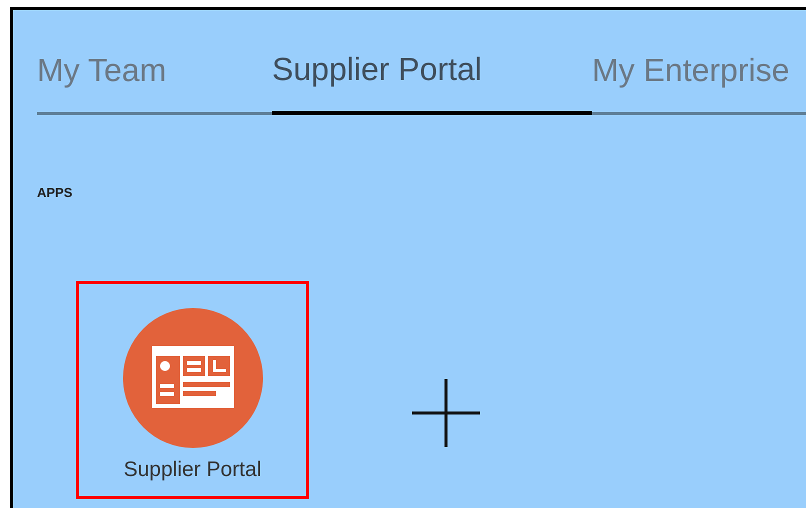 This screenshot has height=508, width=806. I want to click on add-icon, so click(446, 413).